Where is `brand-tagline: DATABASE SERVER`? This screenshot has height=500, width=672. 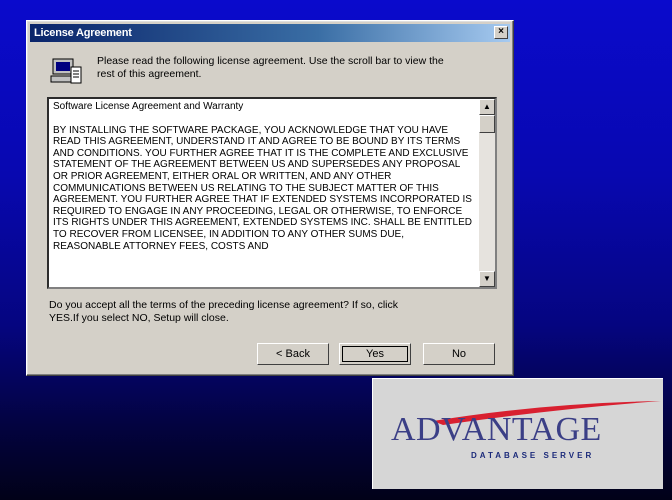 brand-tagline: DATABASE SERVER is located at coordinates (533, 455).